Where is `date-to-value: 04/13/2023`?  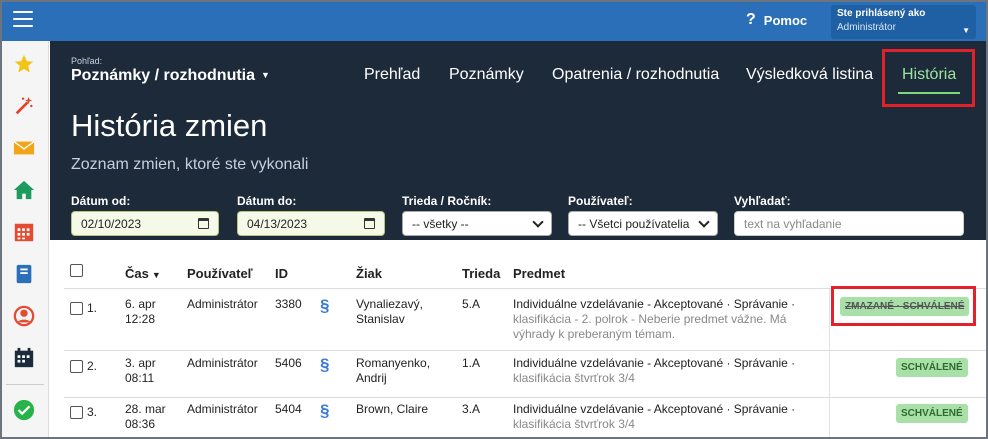
date-to-value: 04/13/2023 is located at coordinates (277, 223).